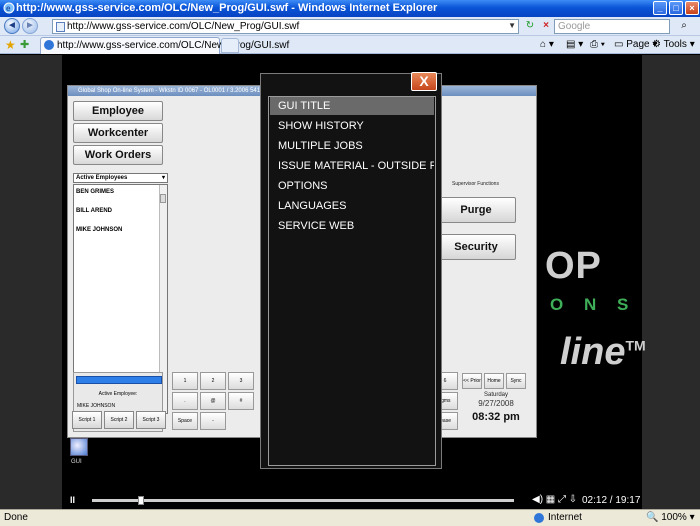 This screenshot has width=700, height=526. Describe the element at coordinates (475, 184) in the screenshot. I see `supervisor-functions-label: Supervisor Functions` at that location.